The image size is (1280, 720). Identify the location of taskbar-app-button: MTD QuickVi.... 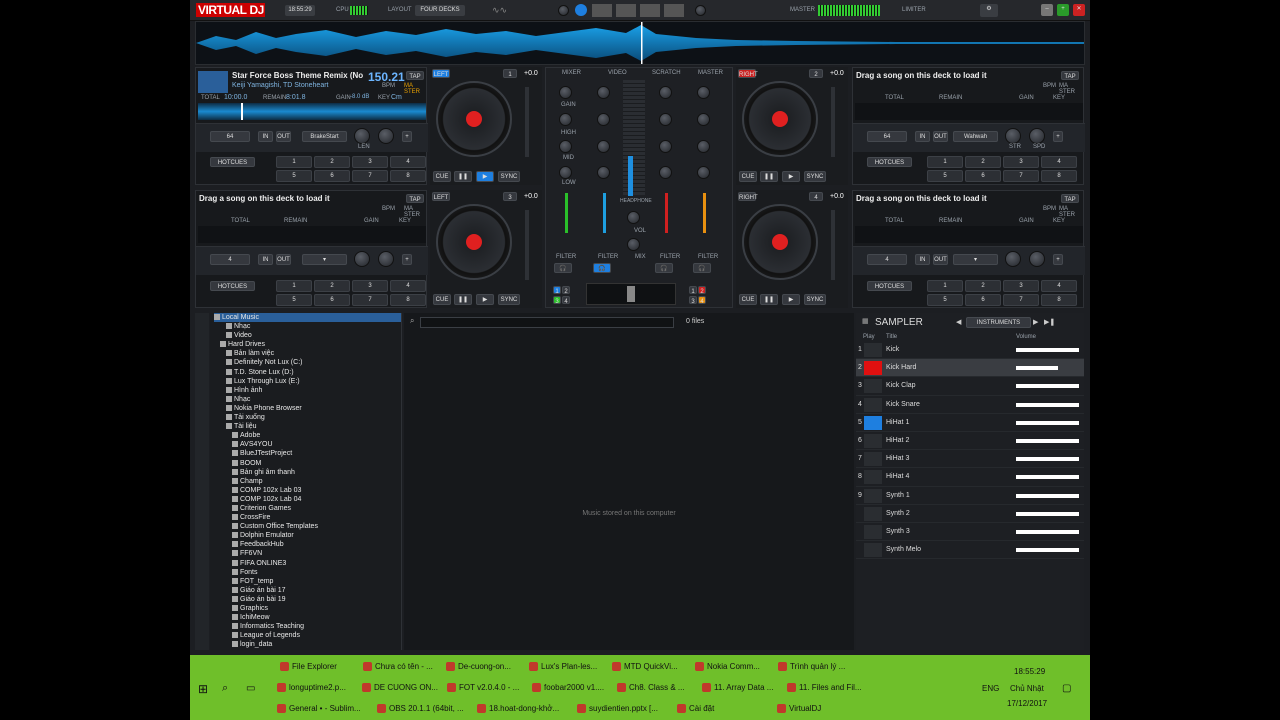
(649, 667).